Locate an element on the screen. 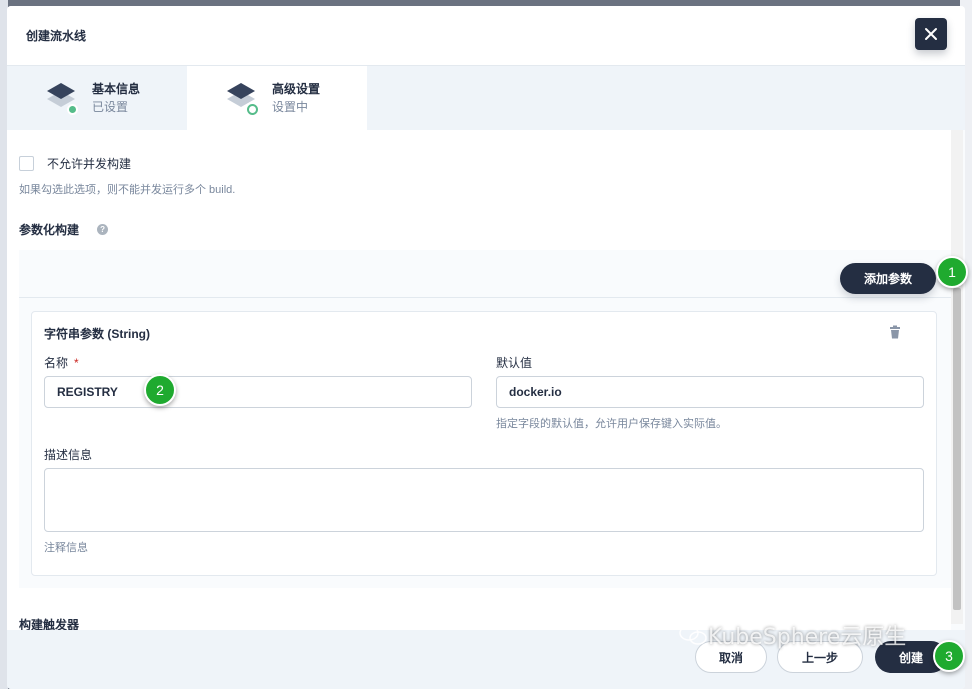 The width and height of the screenshot is (972, 689). name-input: REGISTRY is located at coordinates (258, 392).